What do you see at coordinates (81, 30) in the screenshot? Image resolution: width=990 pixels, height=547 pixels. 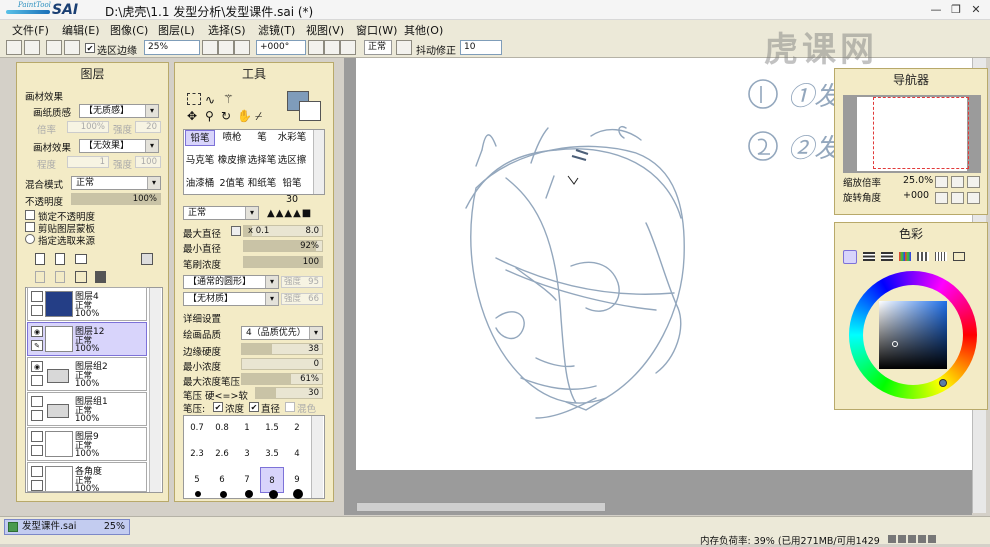 I see `menu-edit: 编辑(E)` at bounding box center [81, 30].